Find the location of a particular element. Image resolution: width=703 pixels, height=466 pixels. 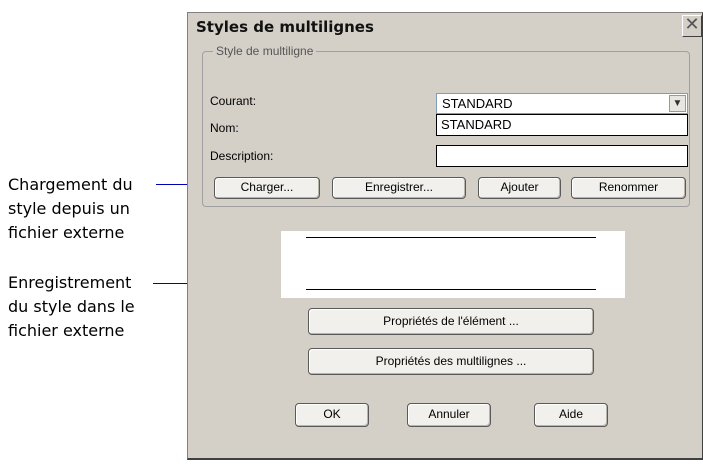

chevron-down-icon: ▼ is located at coordinates (677, 103).